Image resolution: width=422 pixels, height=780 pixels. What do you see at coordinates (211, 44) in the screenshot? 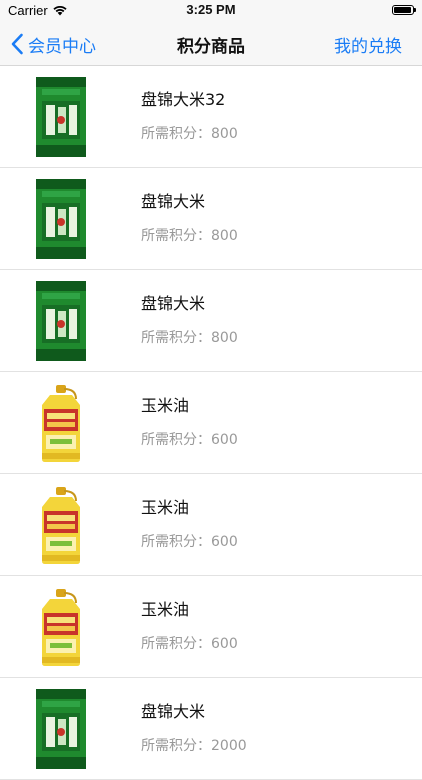
I see `navigation-bar: 会员中心 积分商品 我的兑换` at bounding box center [211, 44].